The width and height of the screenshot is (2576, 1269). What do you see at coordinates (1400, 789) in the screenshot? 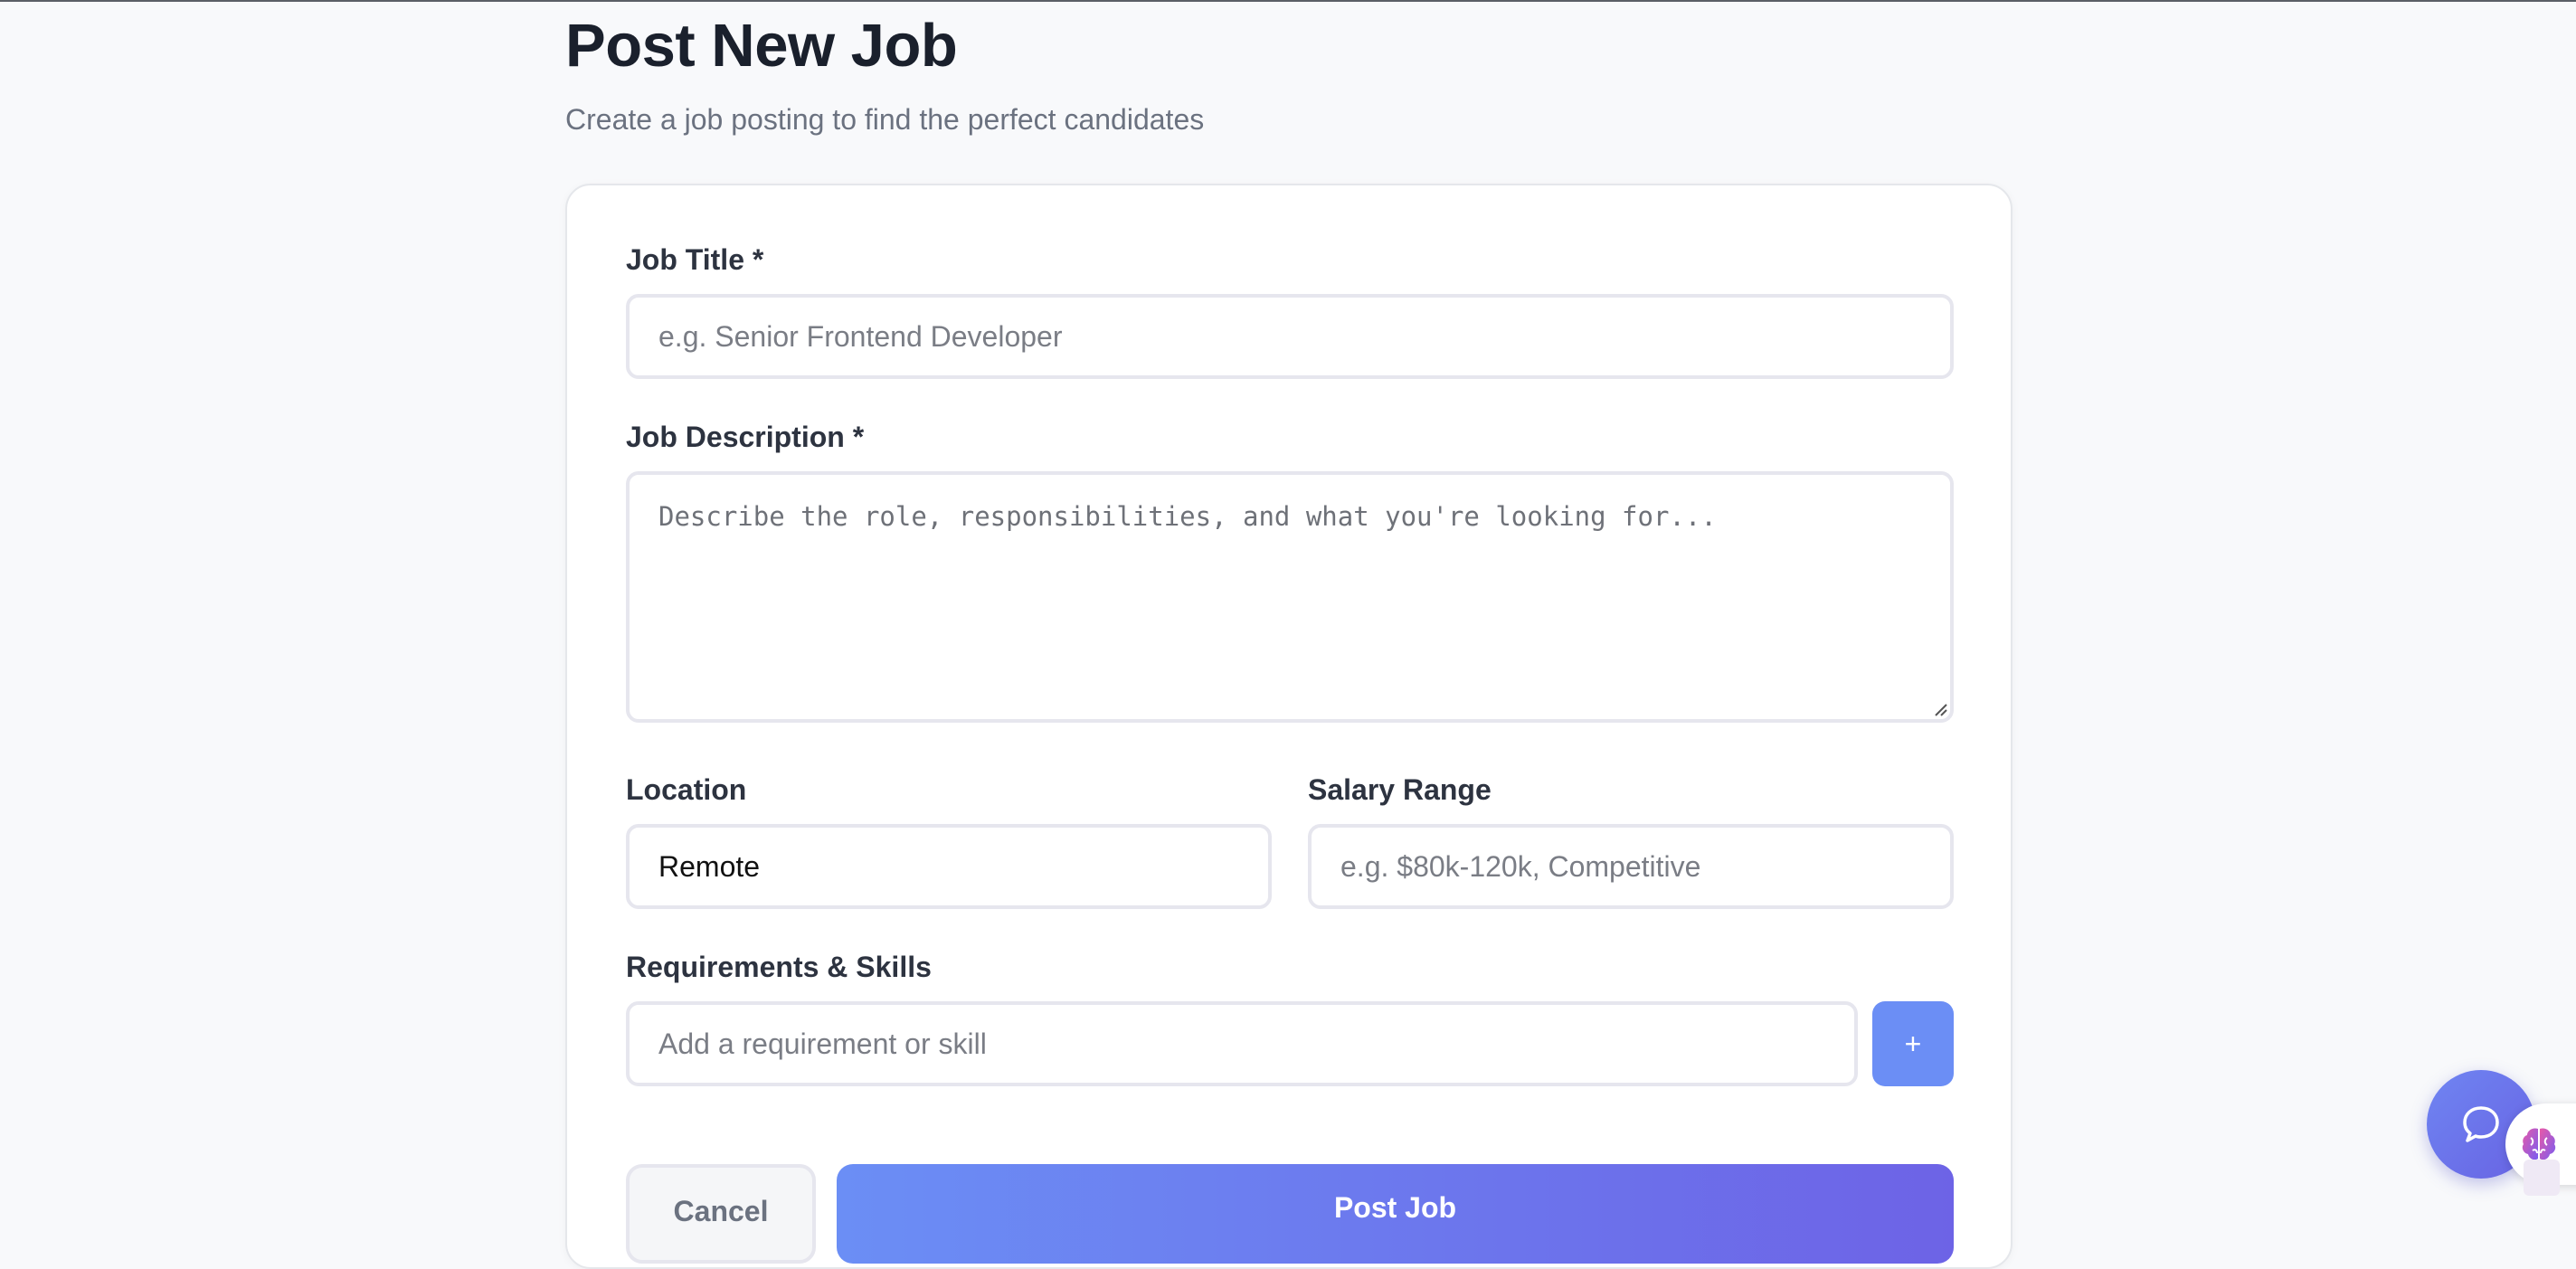
I see `salary-range-label: Salary Range` at bounding box center [1400, 789].